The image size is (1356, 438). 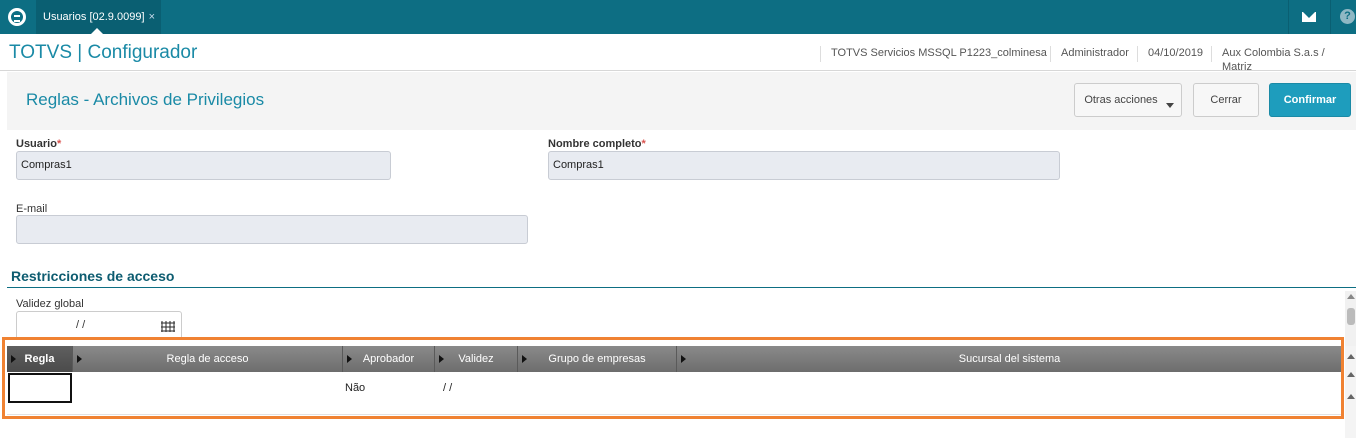 I want to click on top-bar: Usuarios [02.9.0099] × ?, so click(x=678, y=17).